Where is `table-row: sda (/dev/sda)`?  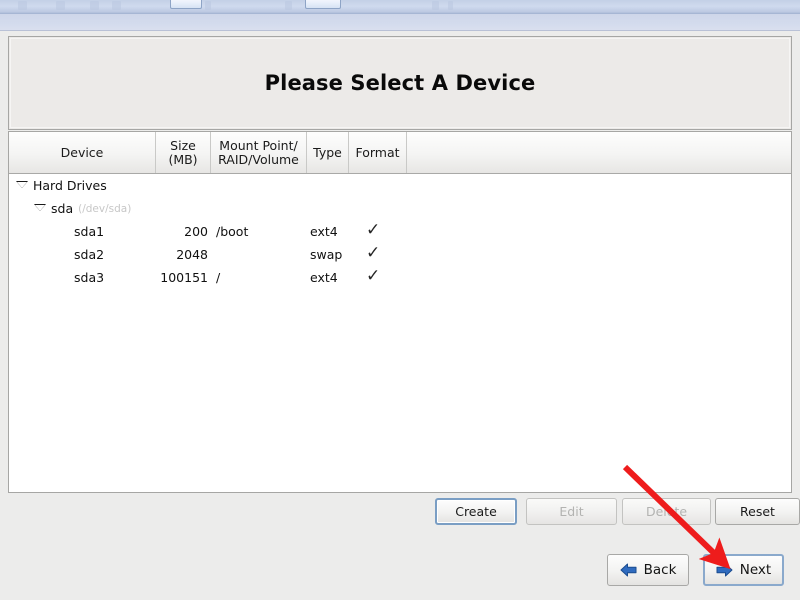
table-row: sda (/dev/sda) is located at coordinates (400, 208).